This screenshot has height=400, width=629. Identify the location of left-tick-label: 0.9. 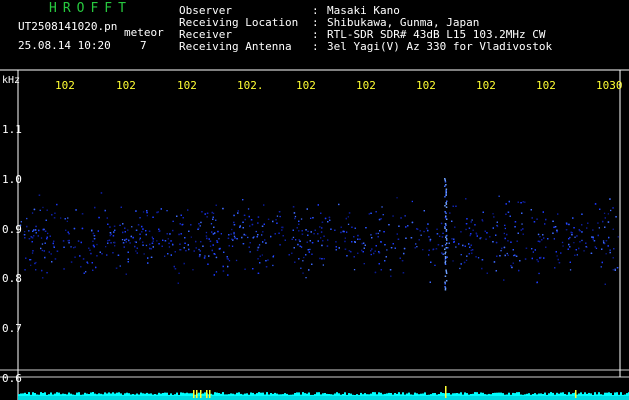
(12, 229).